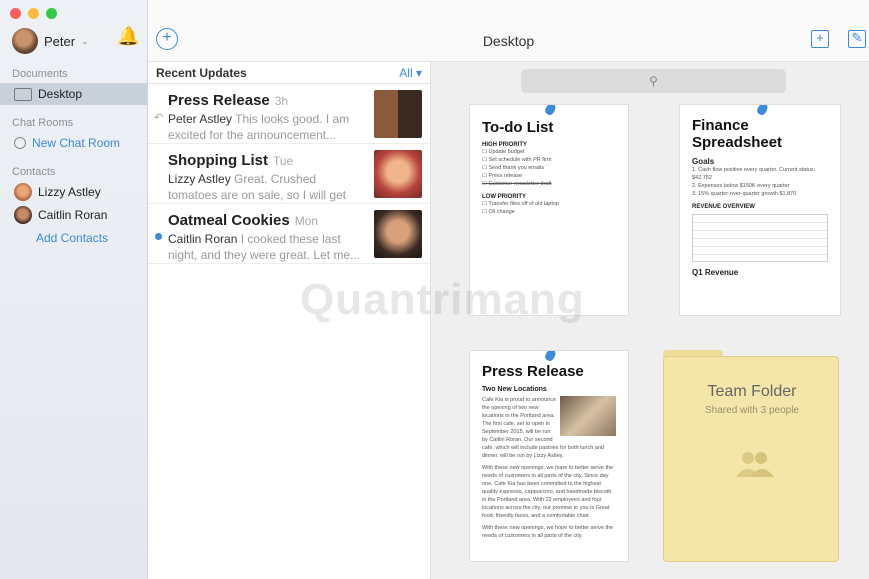 This screenshot has height=579, width=869. What do you see at coordinates (34, 172) in the screenshot?
I see `section-contacts: Contacts` at bounding box center [34, 172].